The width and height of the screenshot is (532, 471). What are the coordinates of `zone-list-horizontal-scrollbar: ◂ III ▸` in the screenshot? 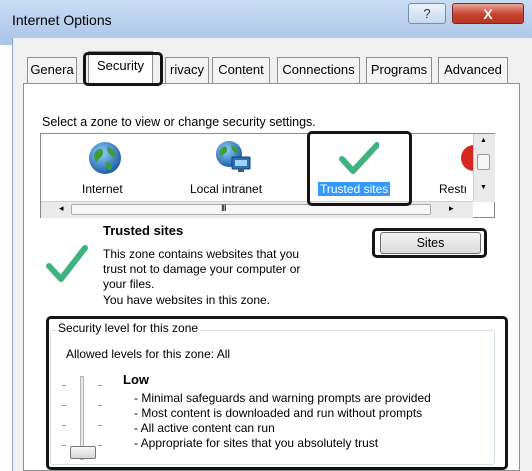 It's located at (257, 209).